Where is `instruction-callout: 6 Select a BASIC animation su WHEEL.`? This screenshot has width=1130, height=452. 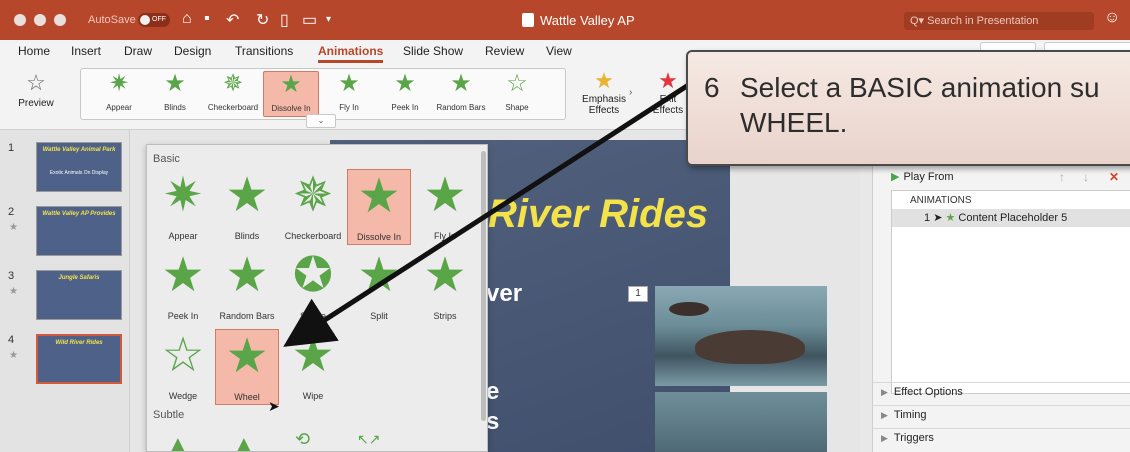 instruction-callout: 6 Select a BASIC animation su WHEEL. is located at coordinates (908, 108).